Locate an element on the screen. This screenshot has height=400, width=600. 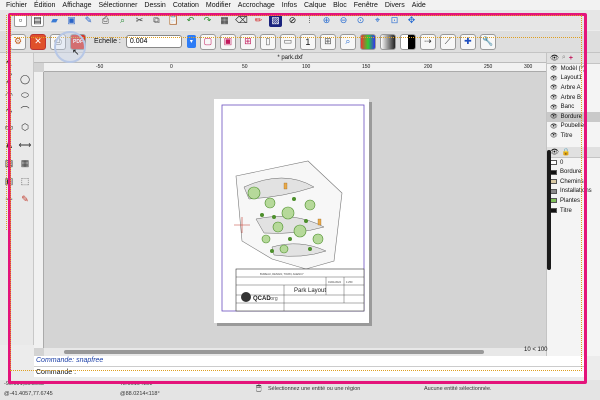
redo-icon: ↷ is located at coordinates (207, 20).